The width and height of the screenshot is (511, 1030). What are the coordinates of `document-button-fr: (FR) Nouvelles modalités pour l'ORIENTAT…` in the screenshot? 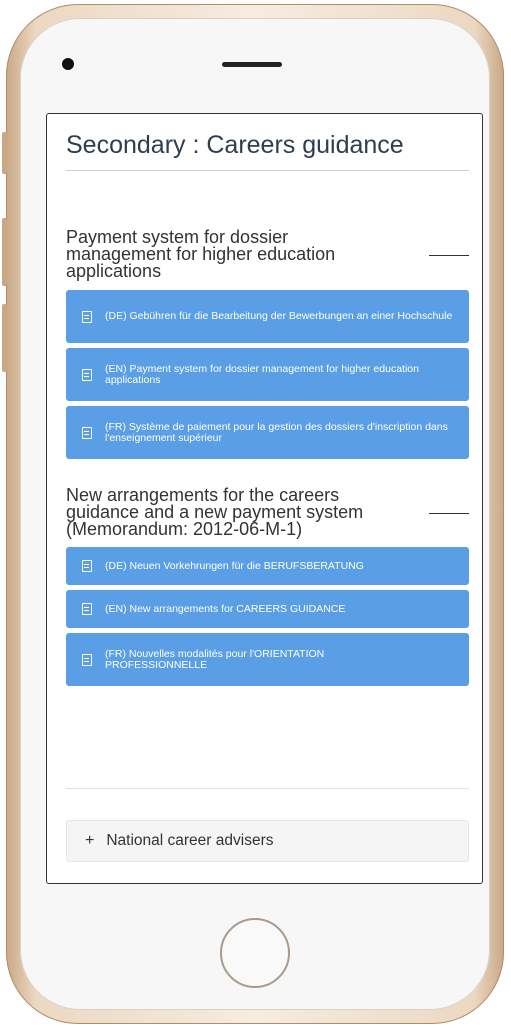 It's located at (267, 659).